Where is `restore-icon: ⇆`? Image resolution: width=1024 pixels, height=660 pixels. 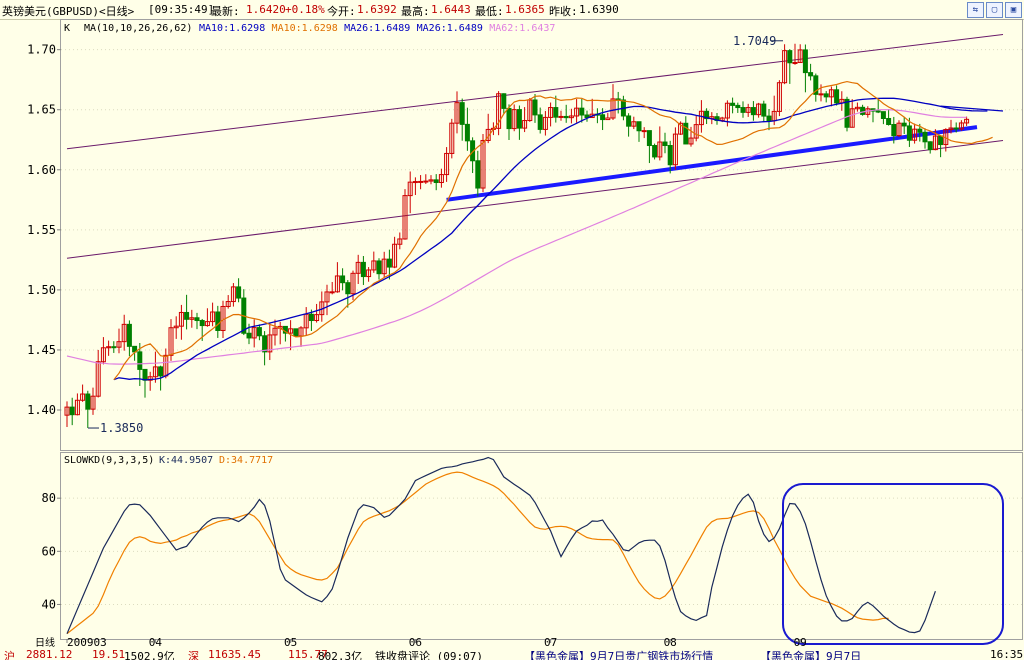 restore-icon: ⇆ is located at coordinates (975, 10).